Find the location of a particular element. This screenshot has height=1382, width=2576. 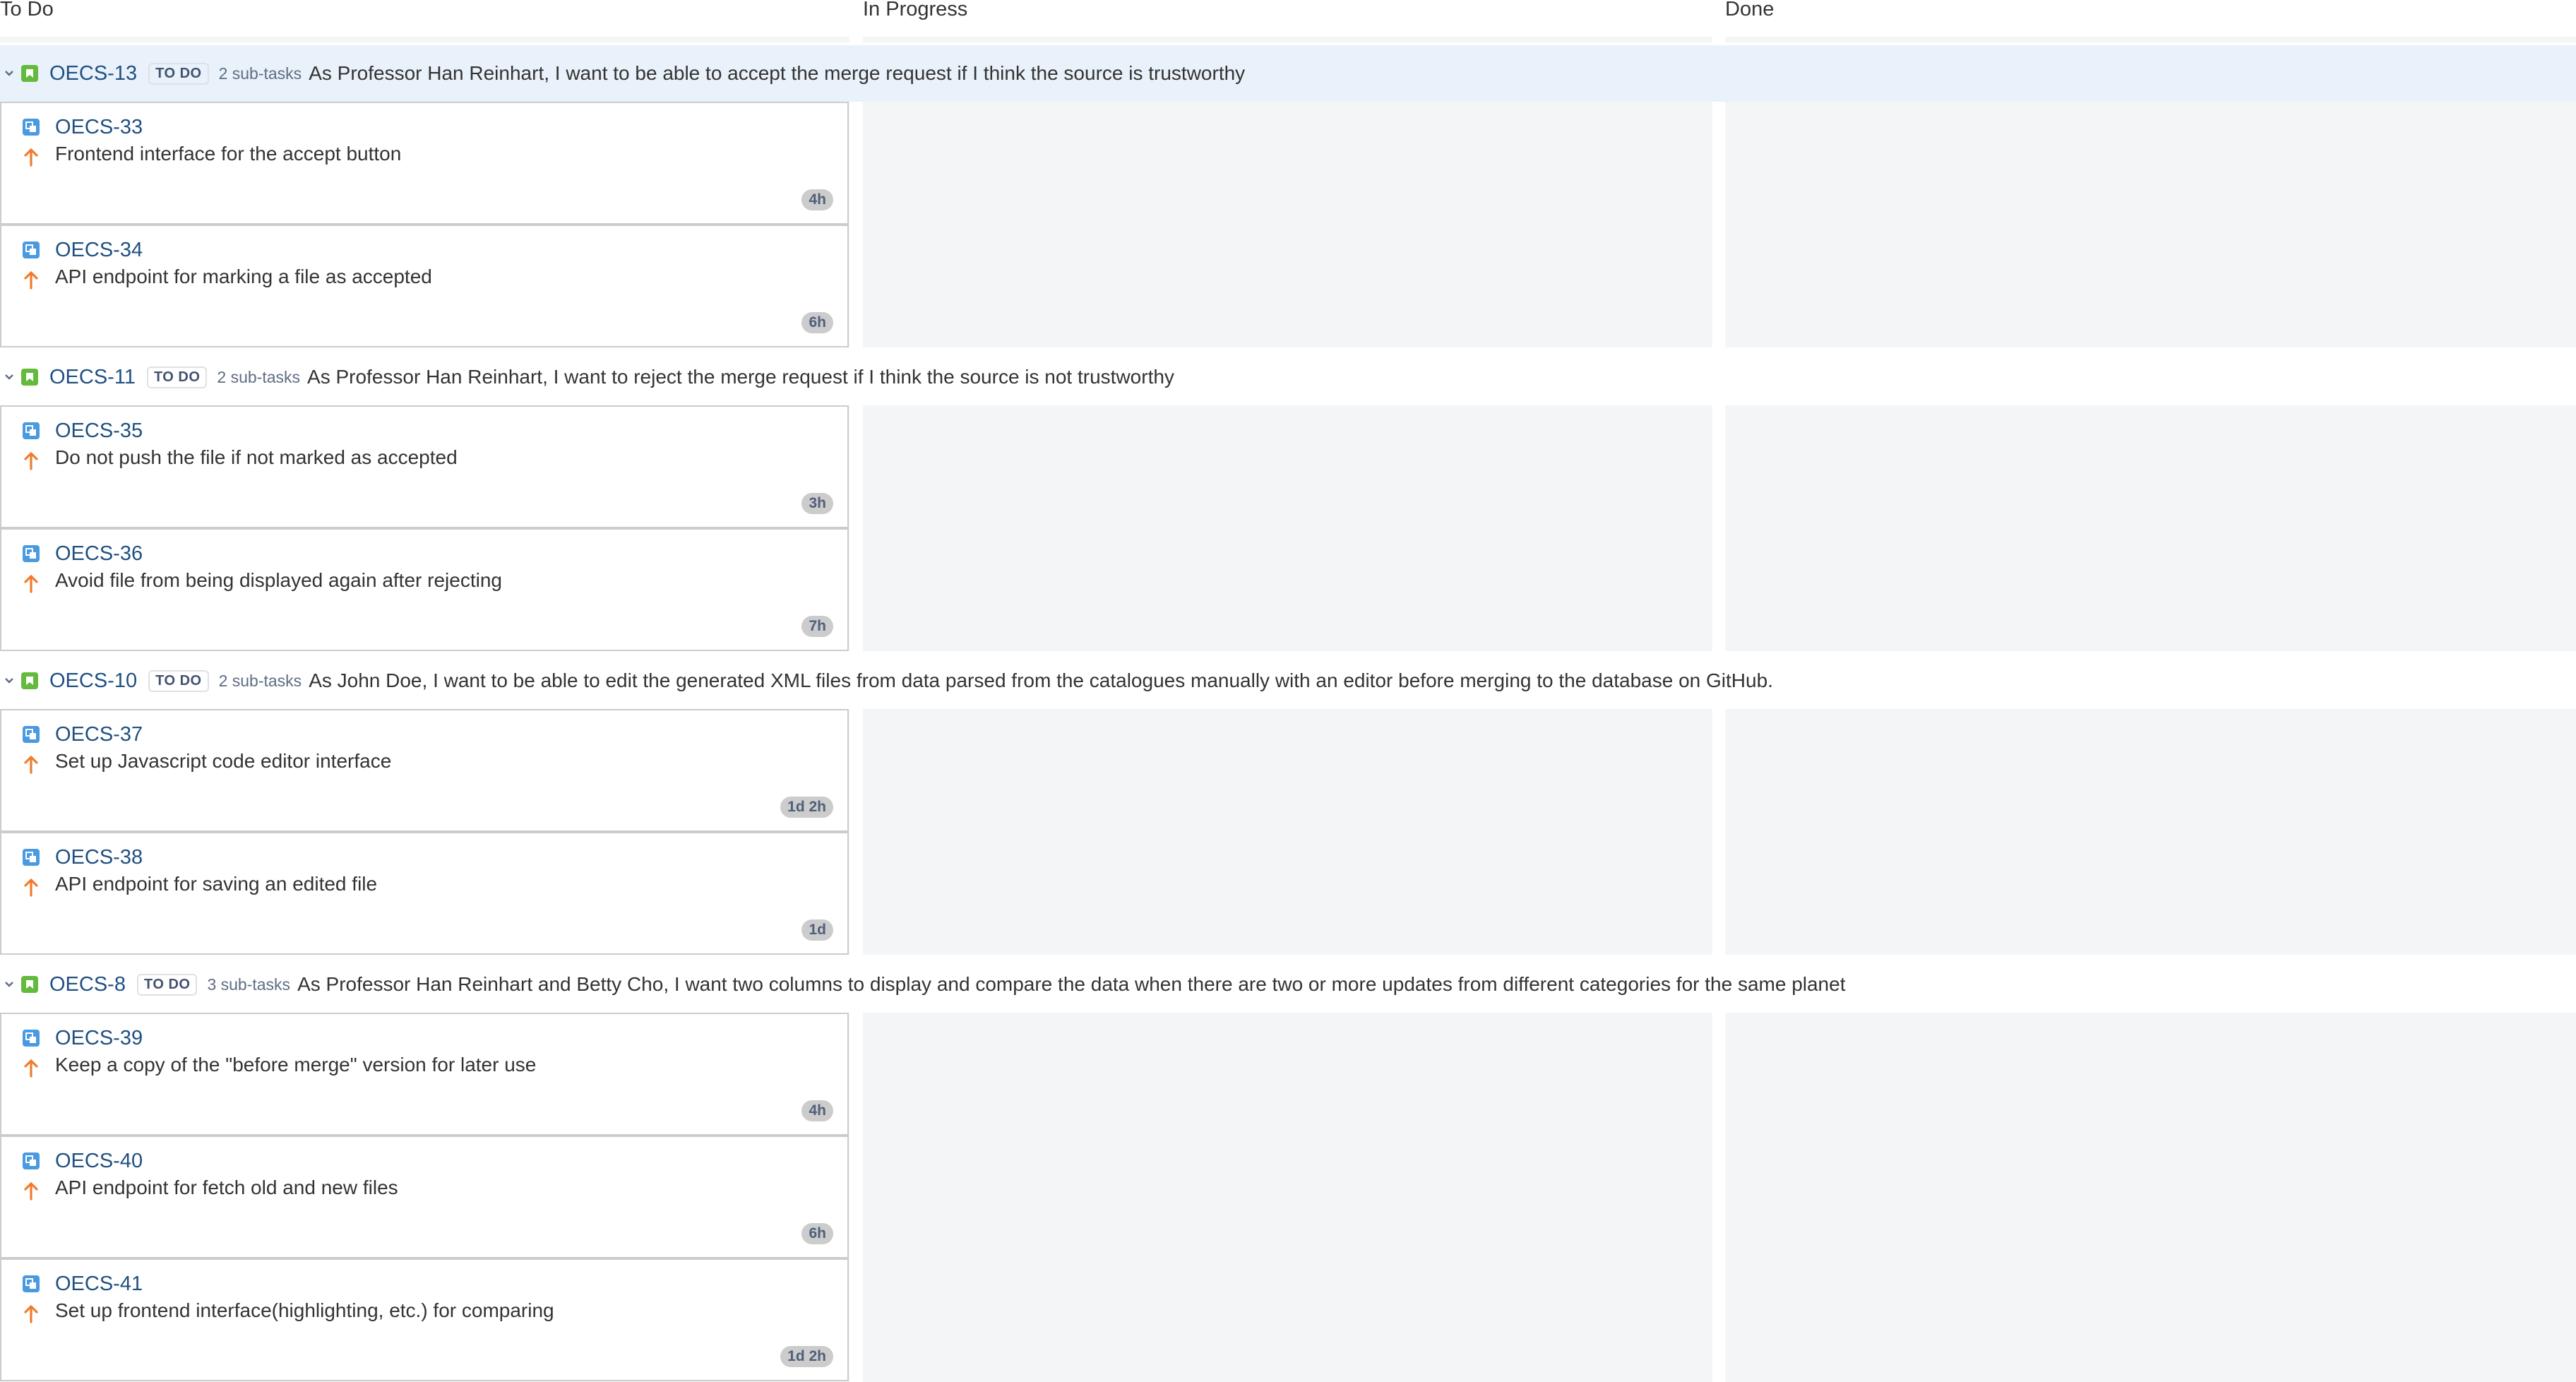

column-strip-in-progress is located at coordinates (1287, 39).